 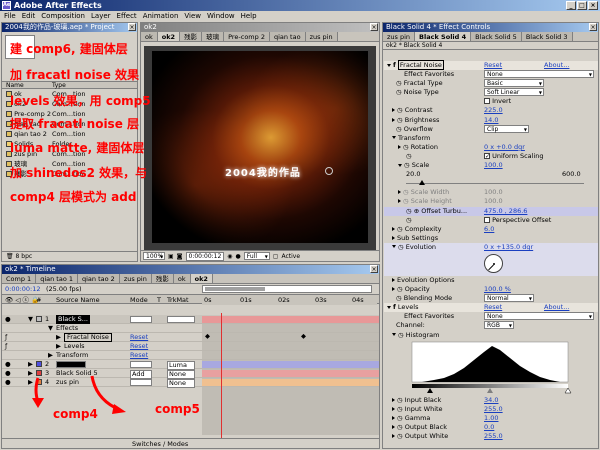 I want to click on label-color-swatch, so click(x=39, y=319).